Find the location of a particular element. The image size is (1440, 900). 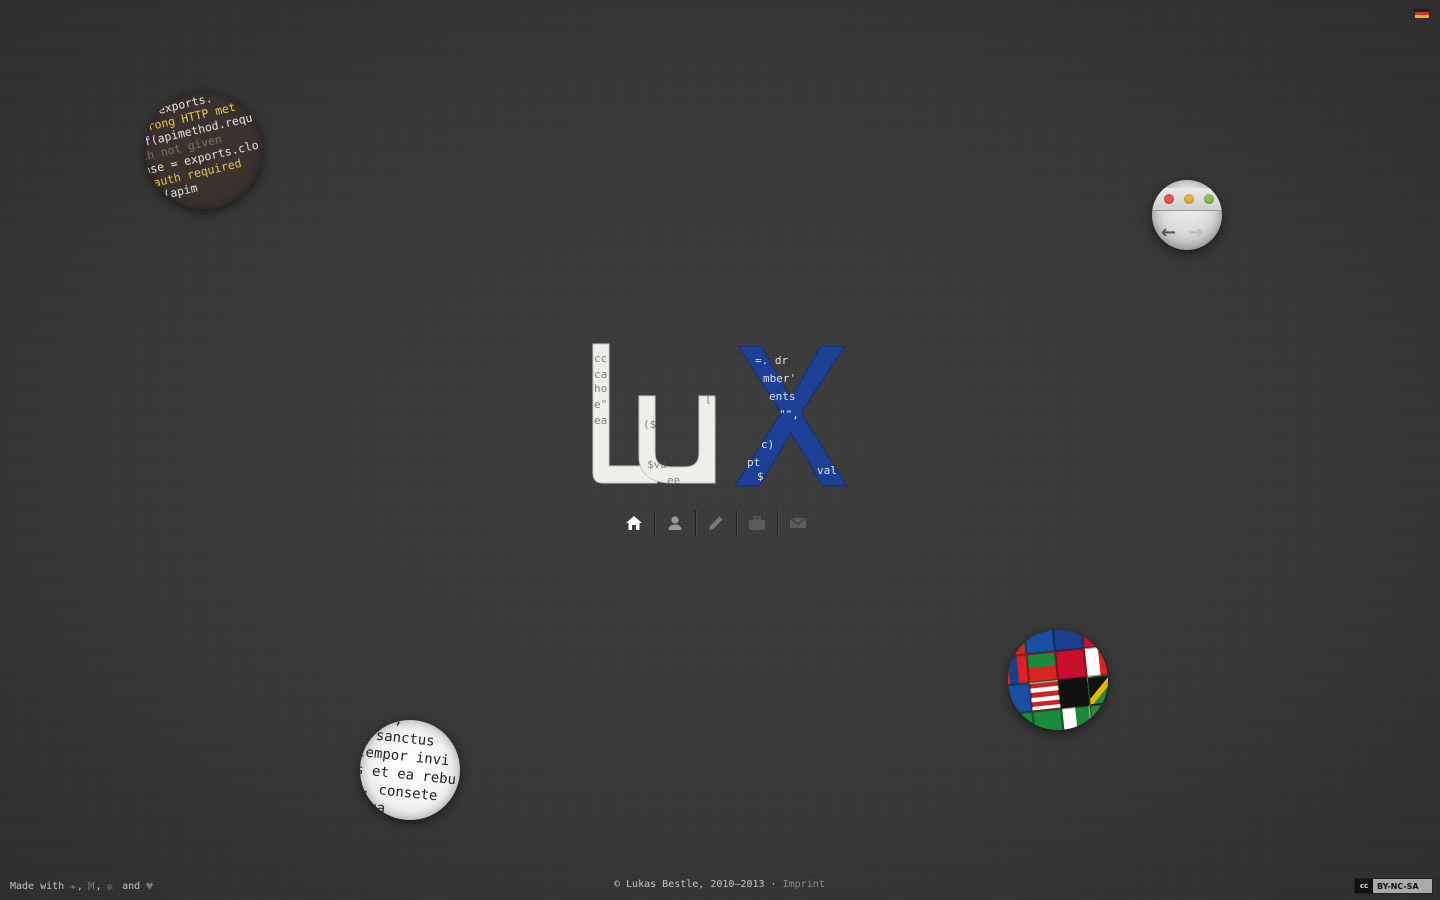

copyright-text: © Lukas Bestle, 2010–2013 is located at coordinates (689, 884).